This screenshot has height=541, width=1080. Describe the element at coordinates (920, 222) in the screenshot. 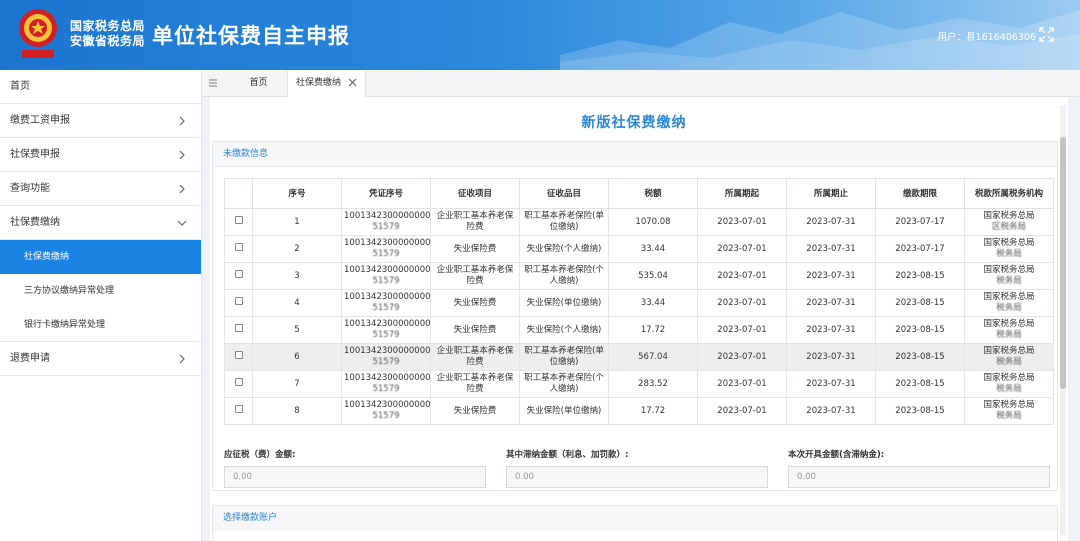

I see `payment-deadline: 2023-07-17` at that location.